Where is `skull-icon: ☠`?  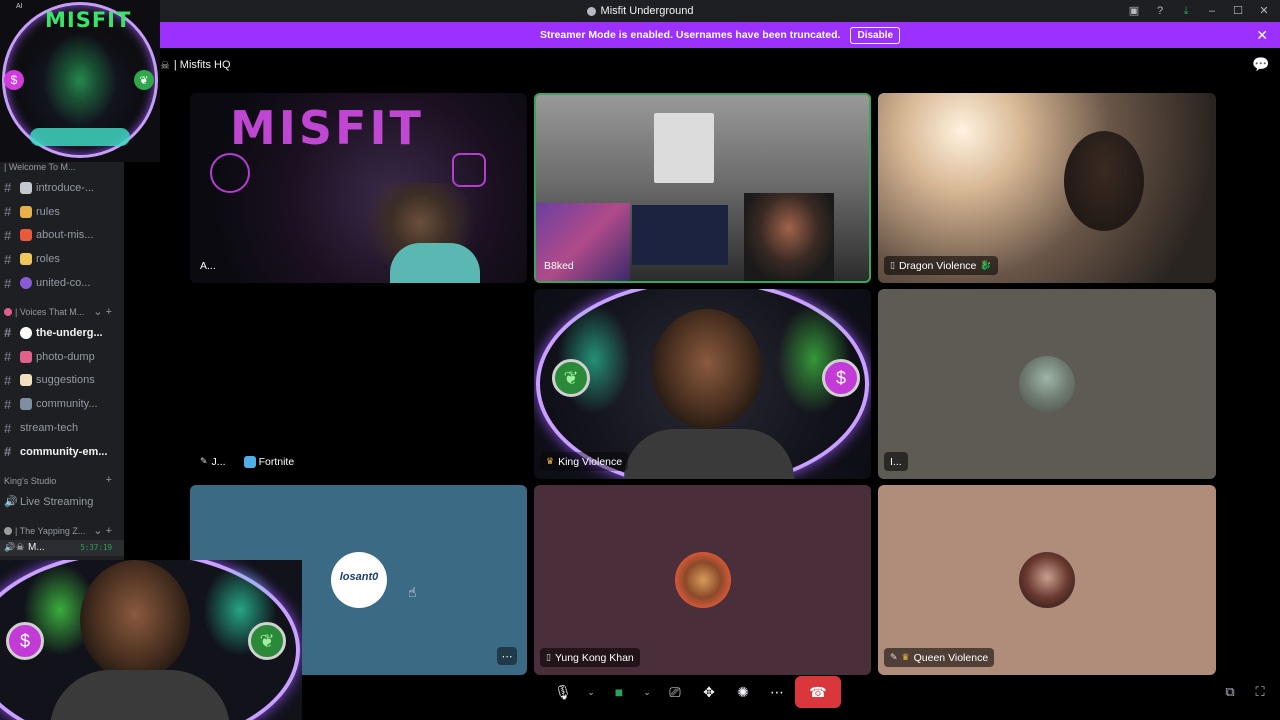
skull-icon: ☠ is located at coordinates (20, 547).